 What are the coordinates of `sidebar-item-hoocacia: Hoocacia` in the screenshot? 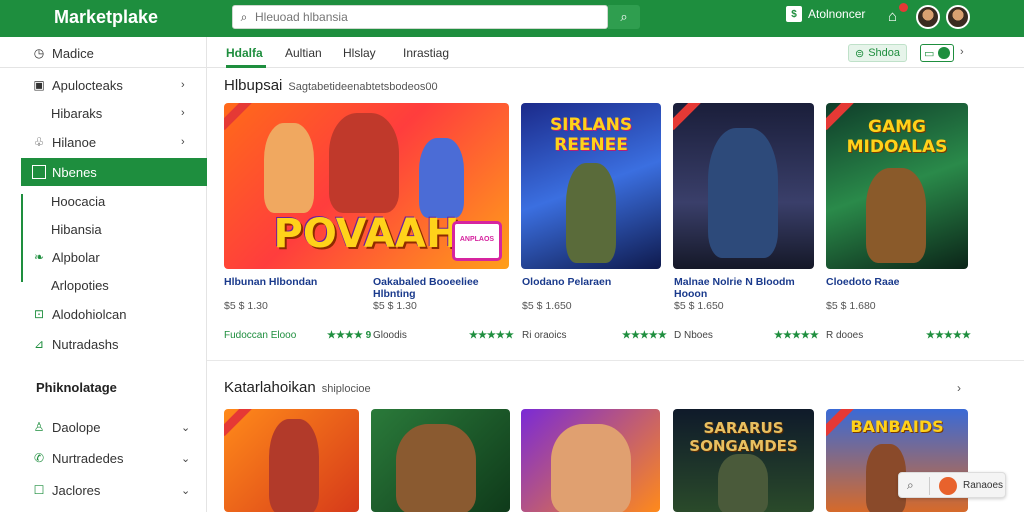 It's located at (103, 201).